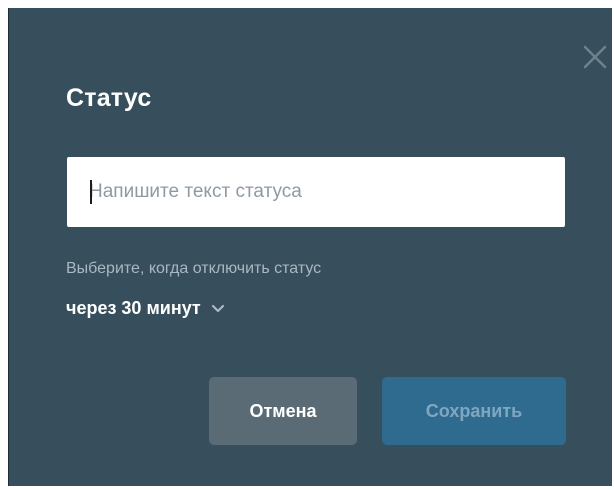 The height and width of the screenshot is (490, 614). I want to click on clear-after-hint: Выберите, когда отключить статус, so click(194, 268).